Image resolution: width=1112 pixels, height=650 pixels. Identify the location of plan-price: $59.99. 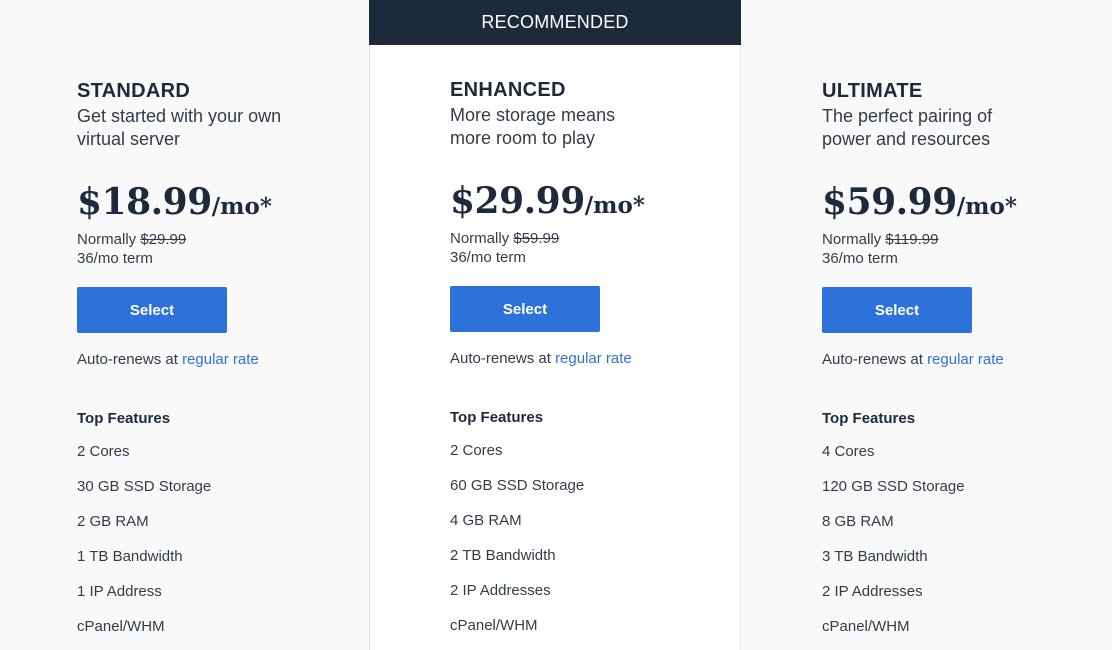
(889, 202).